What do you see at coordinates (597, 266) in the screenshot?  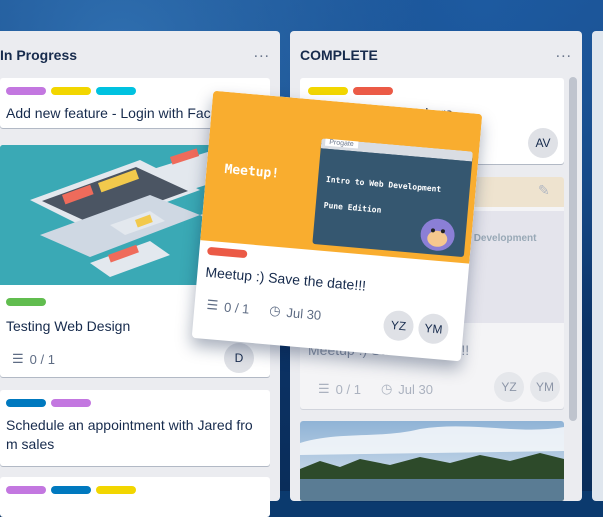 I see `list-next` at bounding box center [597, 266].